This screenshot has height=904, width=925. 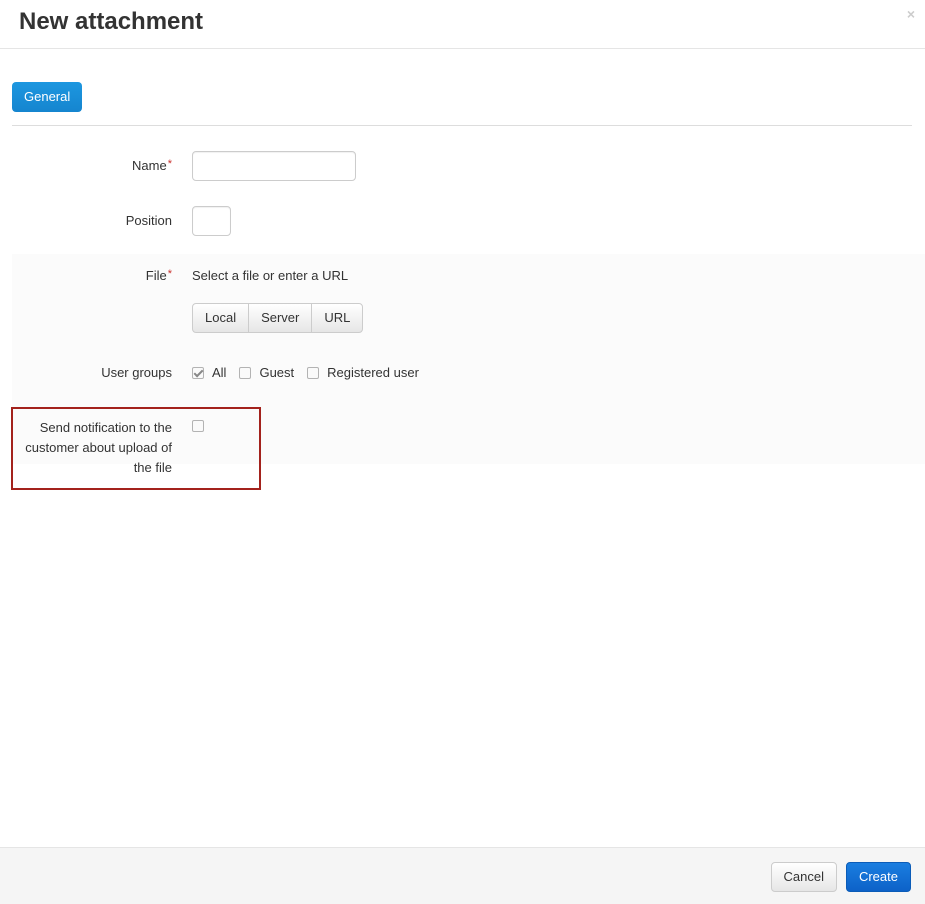 I want to click on file-required-mark: *, so click(x=169, y=274).